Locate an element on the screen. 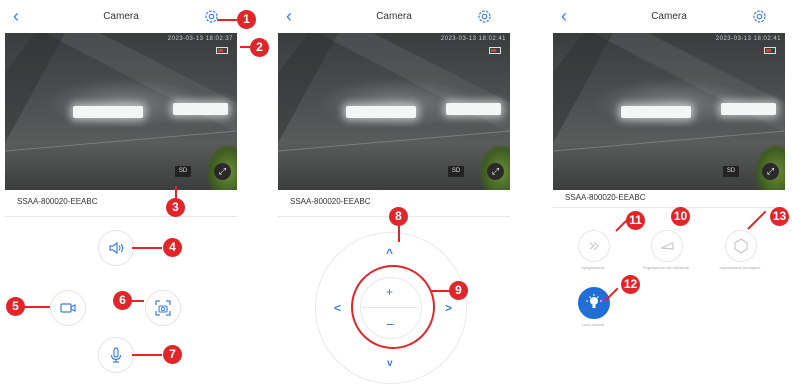 The width and height of the screenshot is (793, 388). image-settings-button is located at coordinates (741, 246).